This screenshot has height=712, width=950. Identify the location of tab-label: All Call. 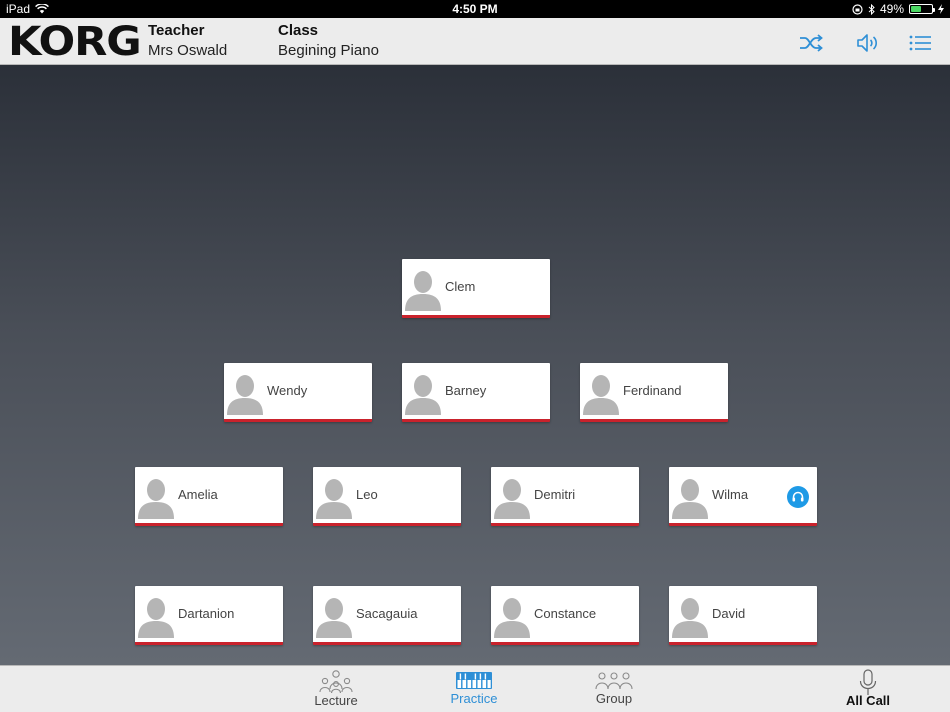
(868, 700).